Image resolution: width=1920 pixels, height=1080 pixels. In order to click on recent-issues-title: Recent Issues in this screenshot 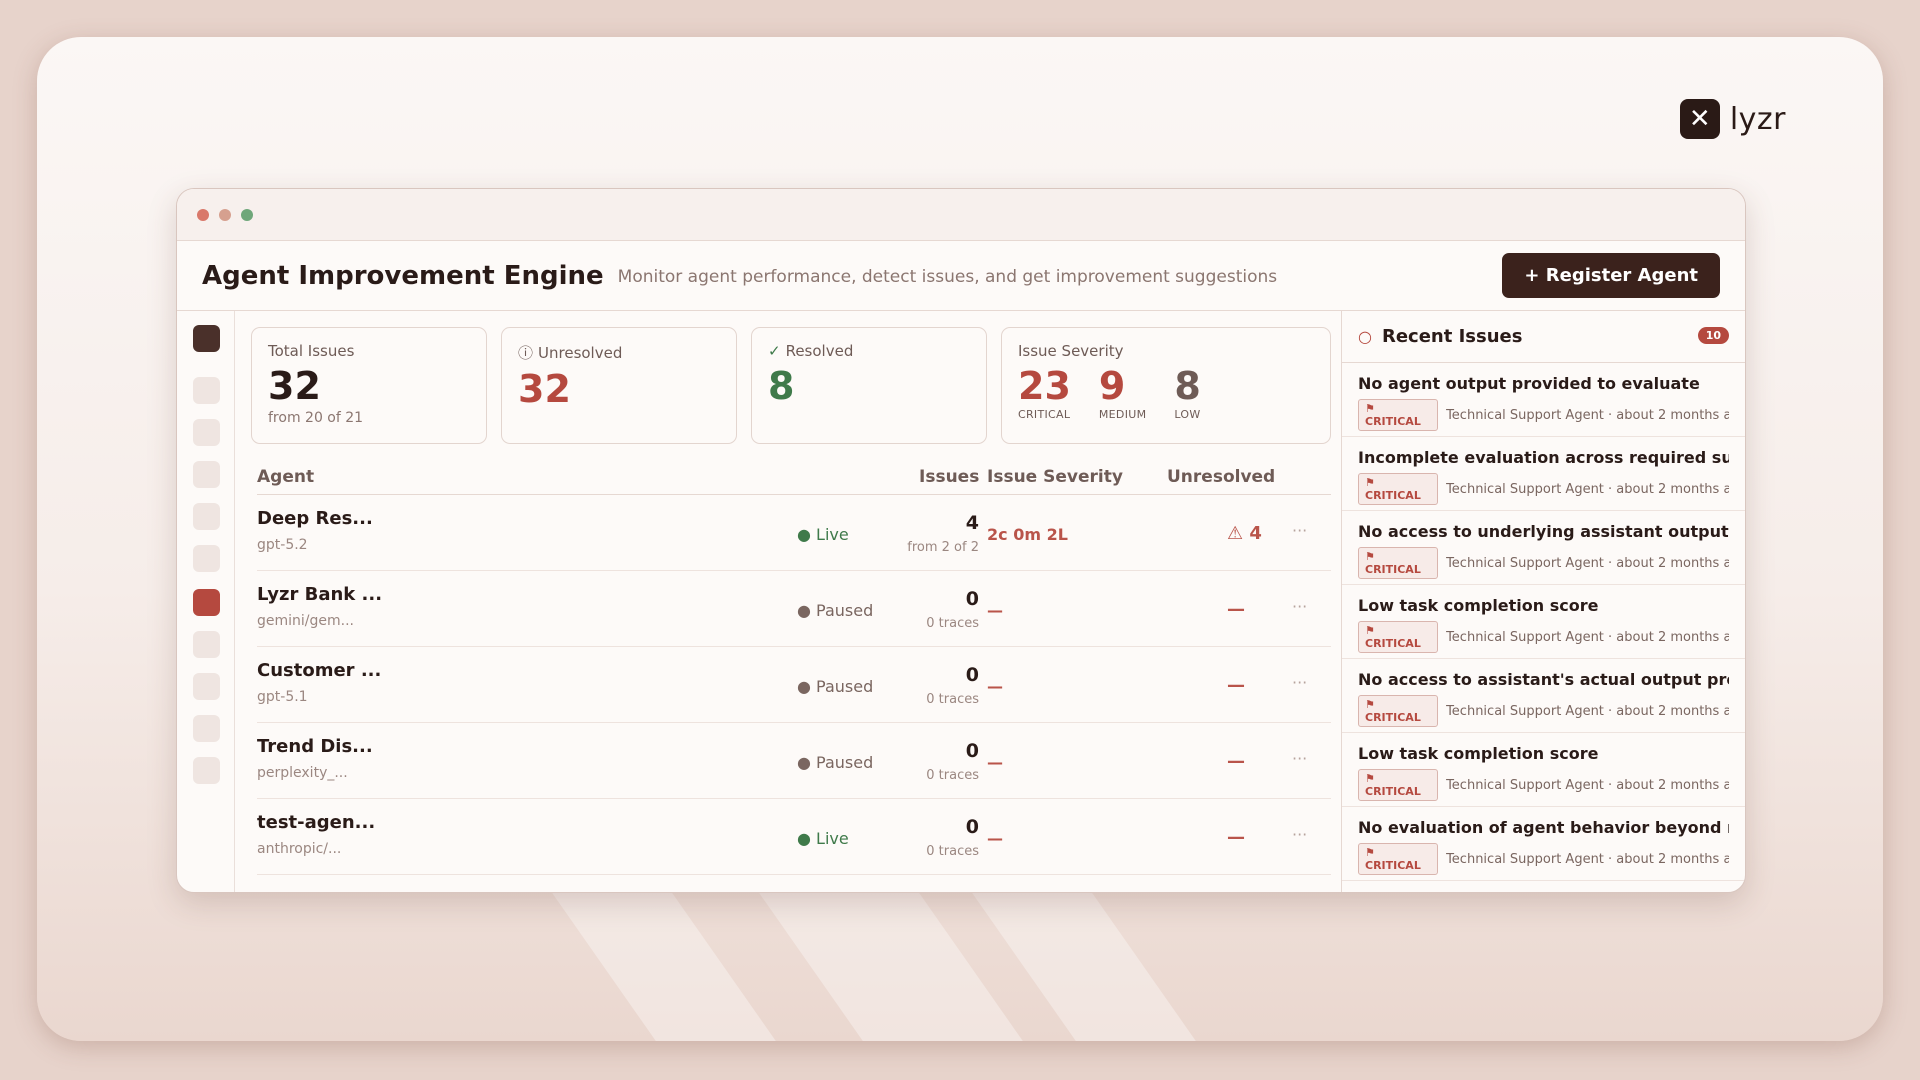, I will do `click(1452, 336)`.